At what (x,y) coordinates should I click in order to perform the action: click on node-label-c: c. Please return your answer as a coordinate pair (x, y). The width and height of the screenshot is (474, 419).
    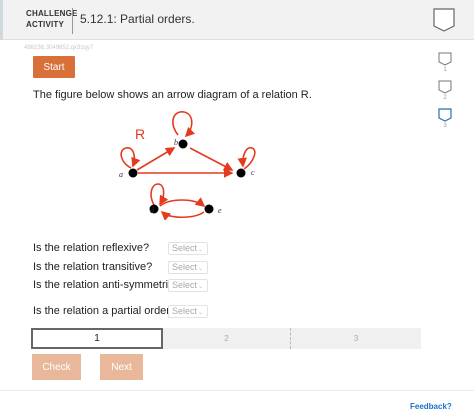
    Looking at the image, I should click on (253, 172).